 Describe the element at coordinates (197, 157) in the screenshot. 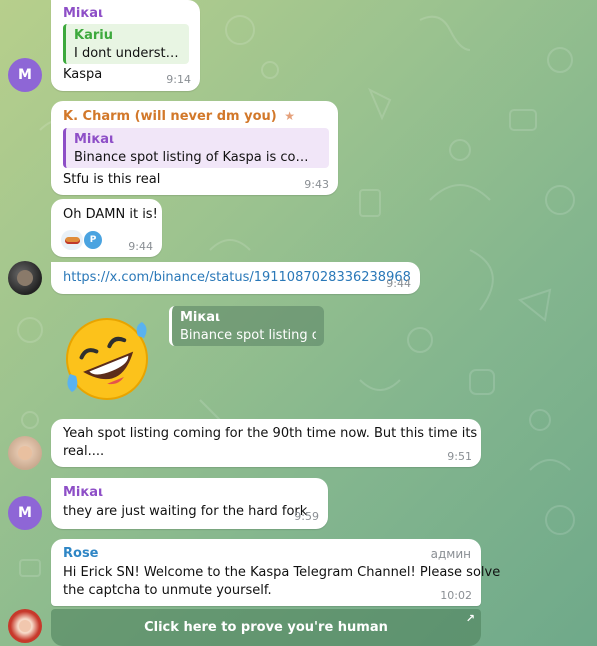

I see `reply-text: Binance spot listing of Kaspa is coming` at that location.